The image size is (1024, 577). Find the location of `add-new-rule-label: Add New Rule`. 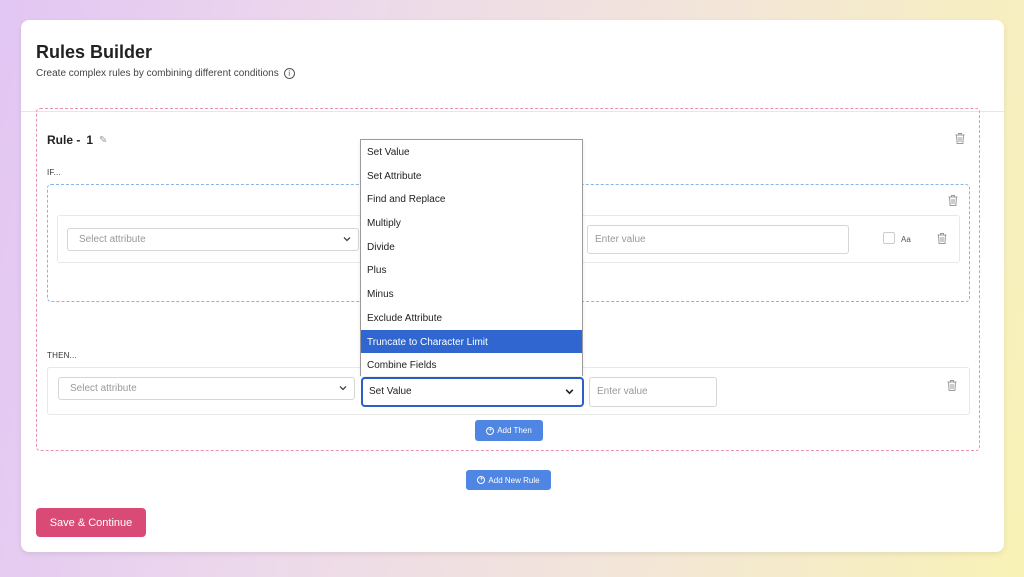

add-new-rule-label: Add New Rule is located at coordinates (514, 480).